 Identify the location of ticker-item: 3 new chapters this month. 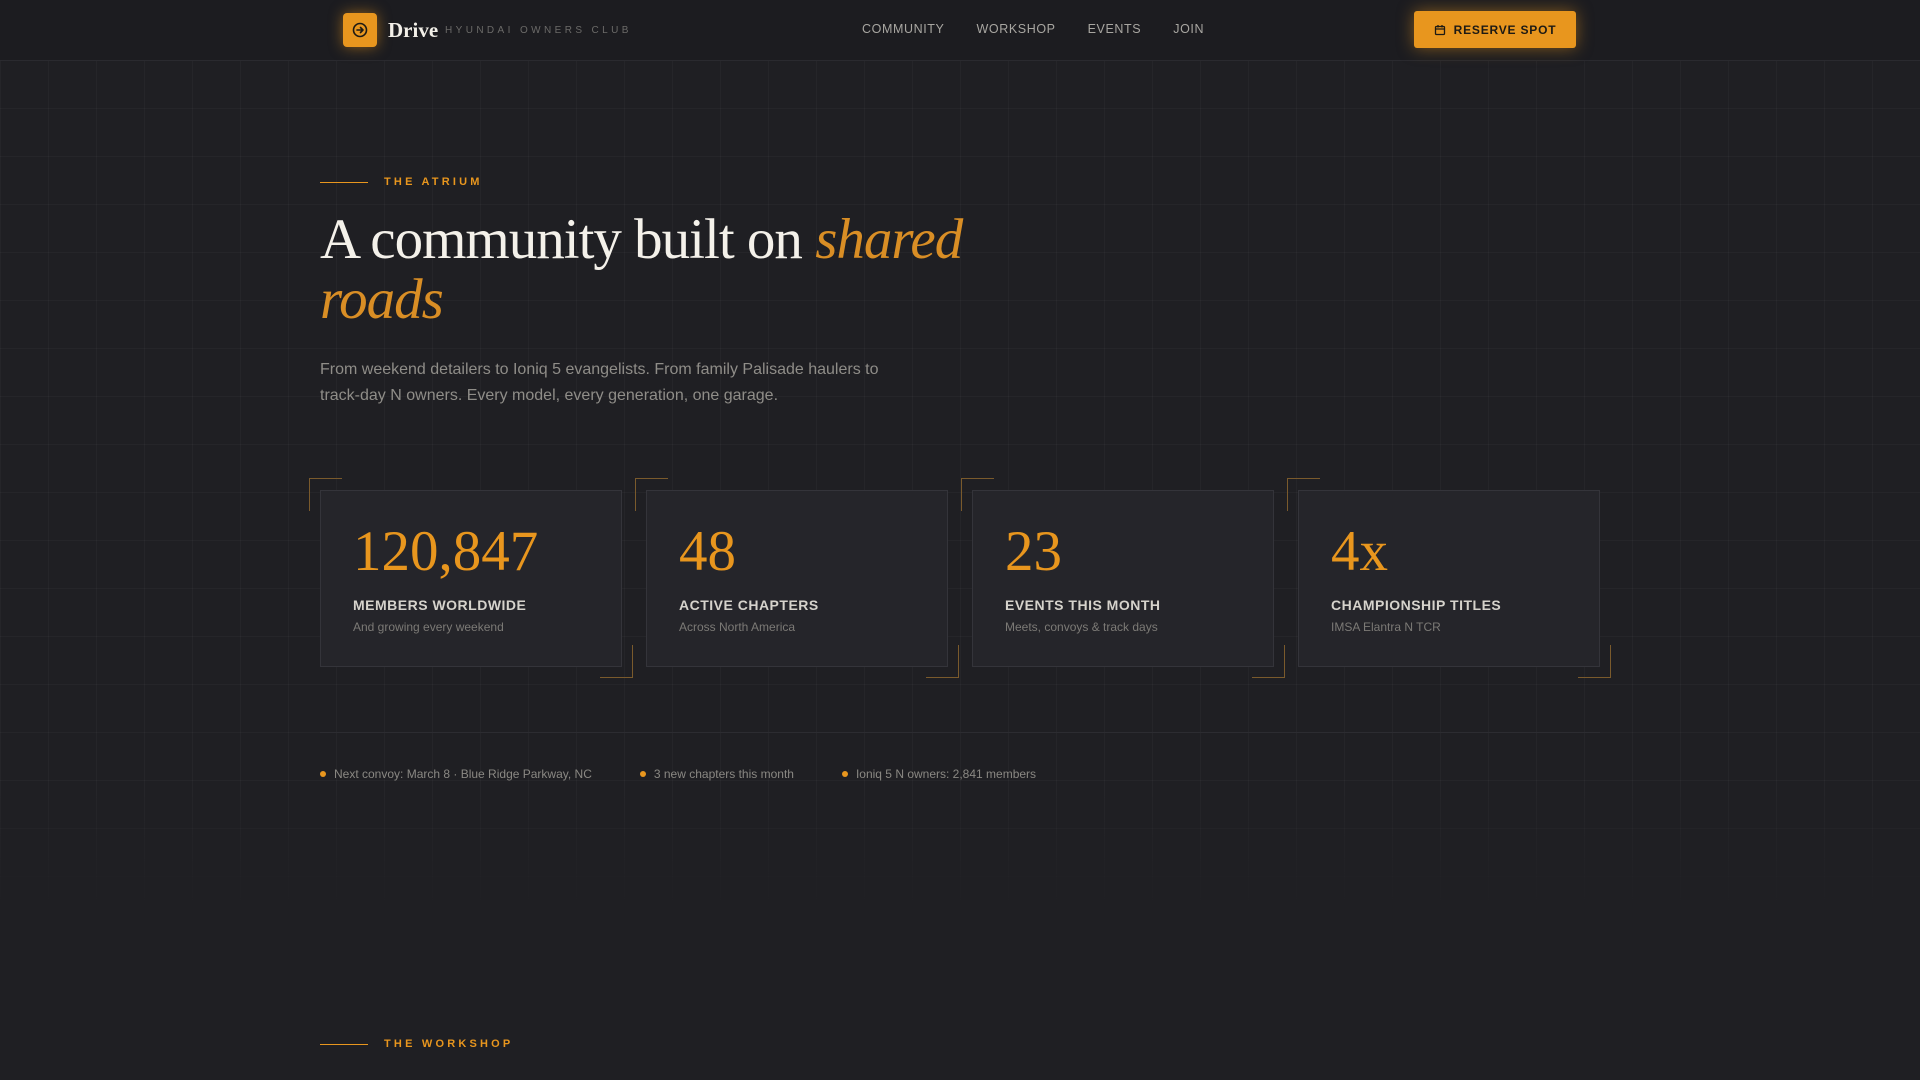
(716, 774).